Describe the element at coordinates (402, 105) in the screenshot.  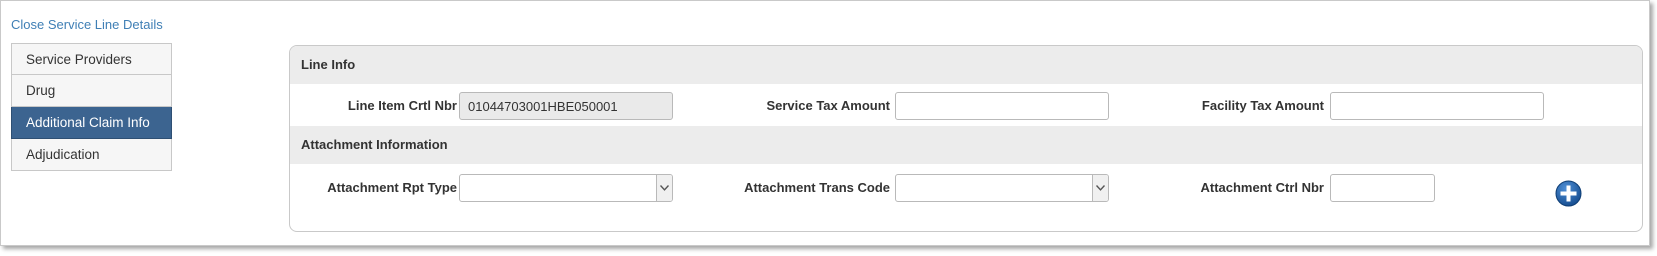
I see `line-item-label: Line Item Crtl Nbr` at that location.